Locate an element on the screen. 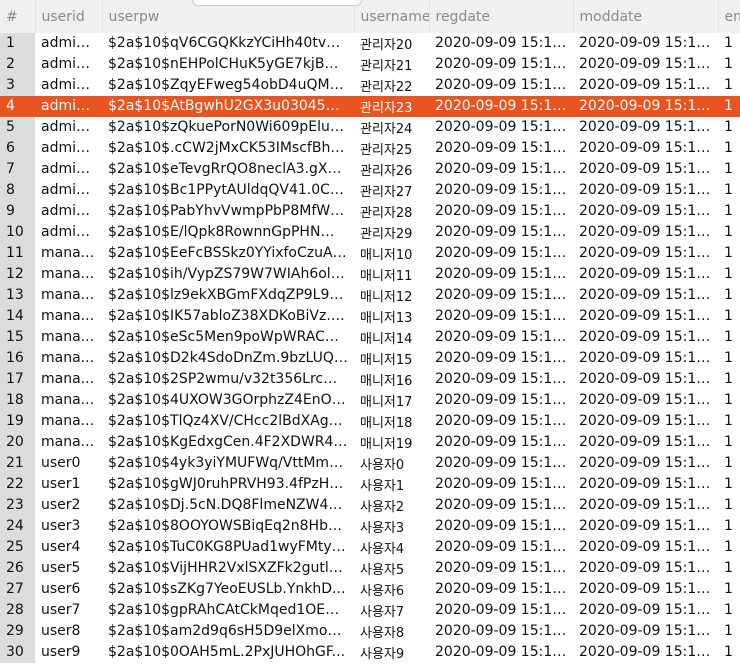  cell-username: 매니저18 is located at coordinates (391, 421).